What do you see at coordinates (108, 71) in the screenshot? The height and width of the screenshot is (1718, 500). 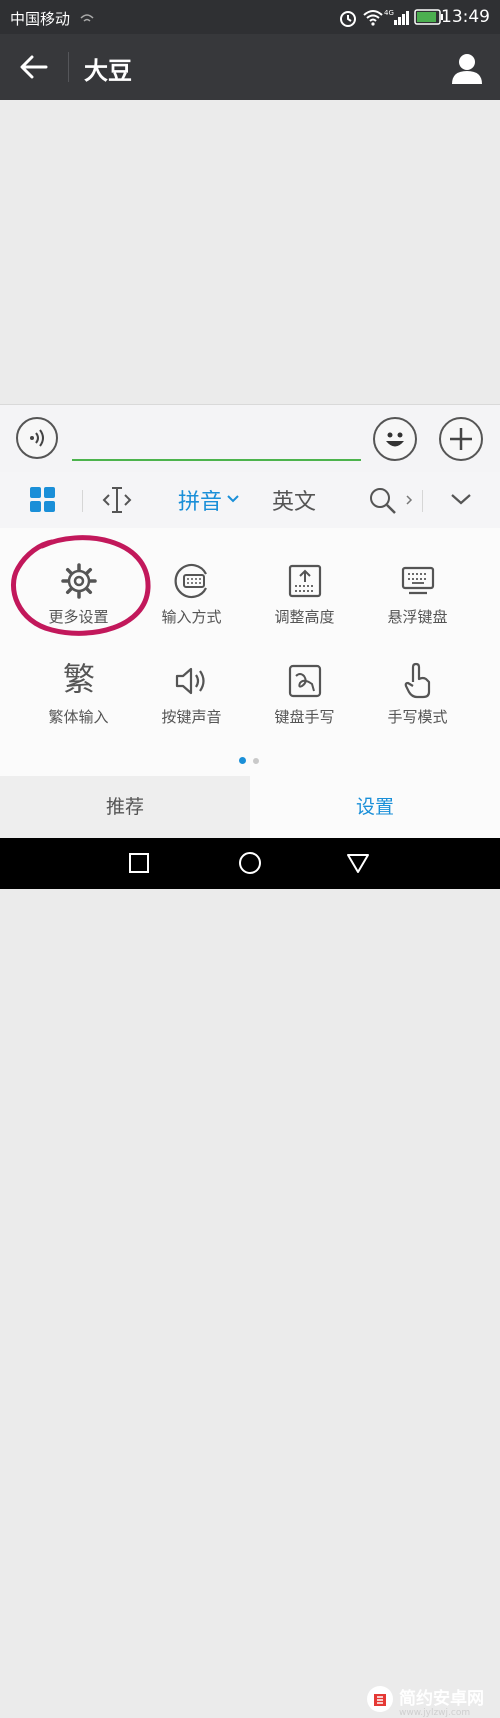 I see `chat-title: 大豆` at bounding box center [108, 71].